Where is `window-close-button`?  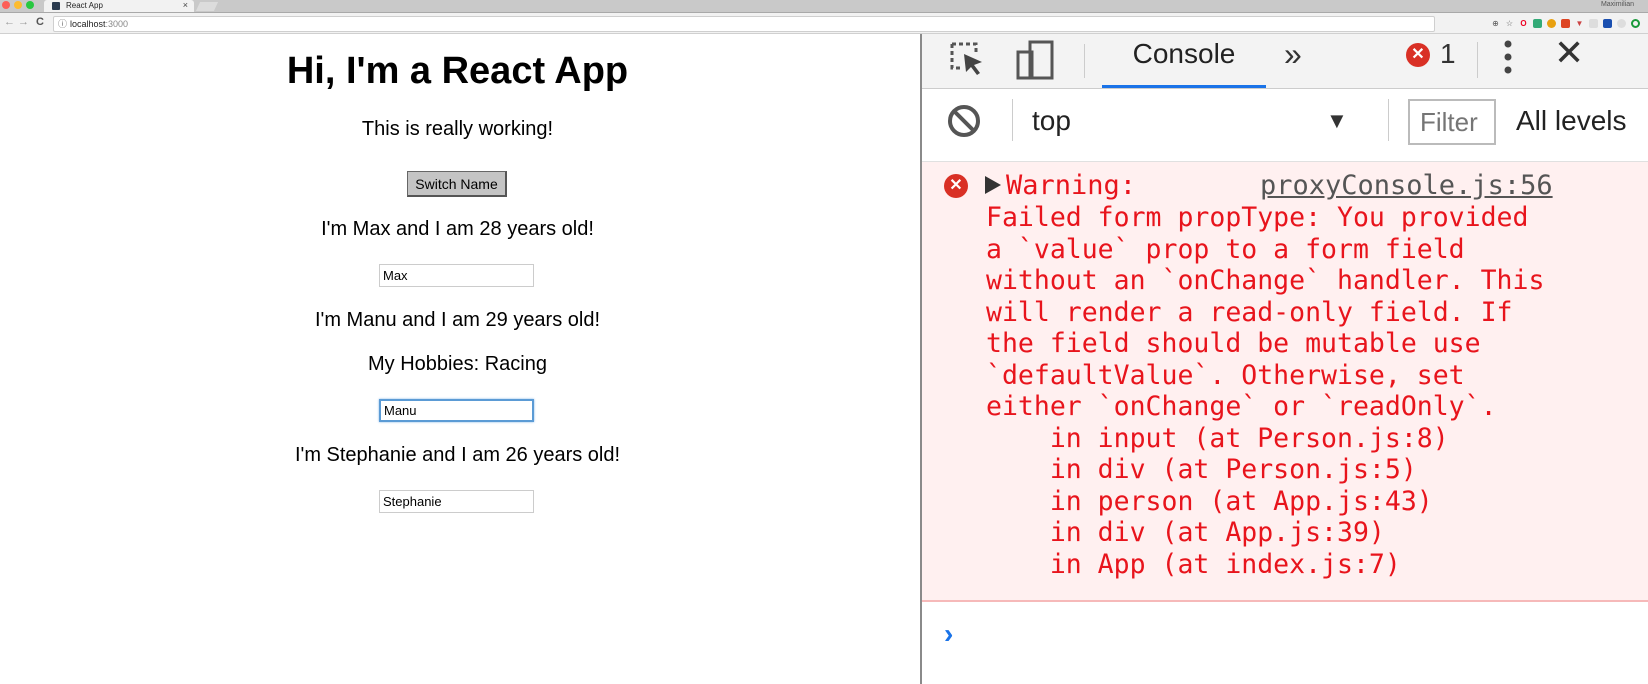
window-close-button is located at coordinates (6, 5).